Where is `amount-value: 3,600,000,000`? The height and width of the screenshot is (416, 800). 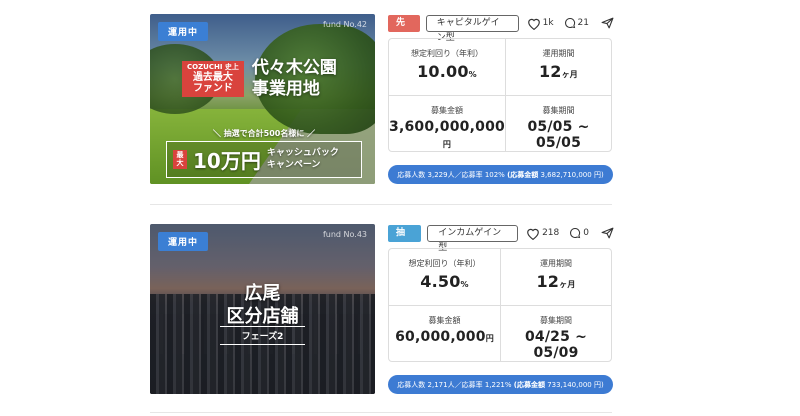 amount-value: 3,600,000,000 is located at coordinates (447, 127).